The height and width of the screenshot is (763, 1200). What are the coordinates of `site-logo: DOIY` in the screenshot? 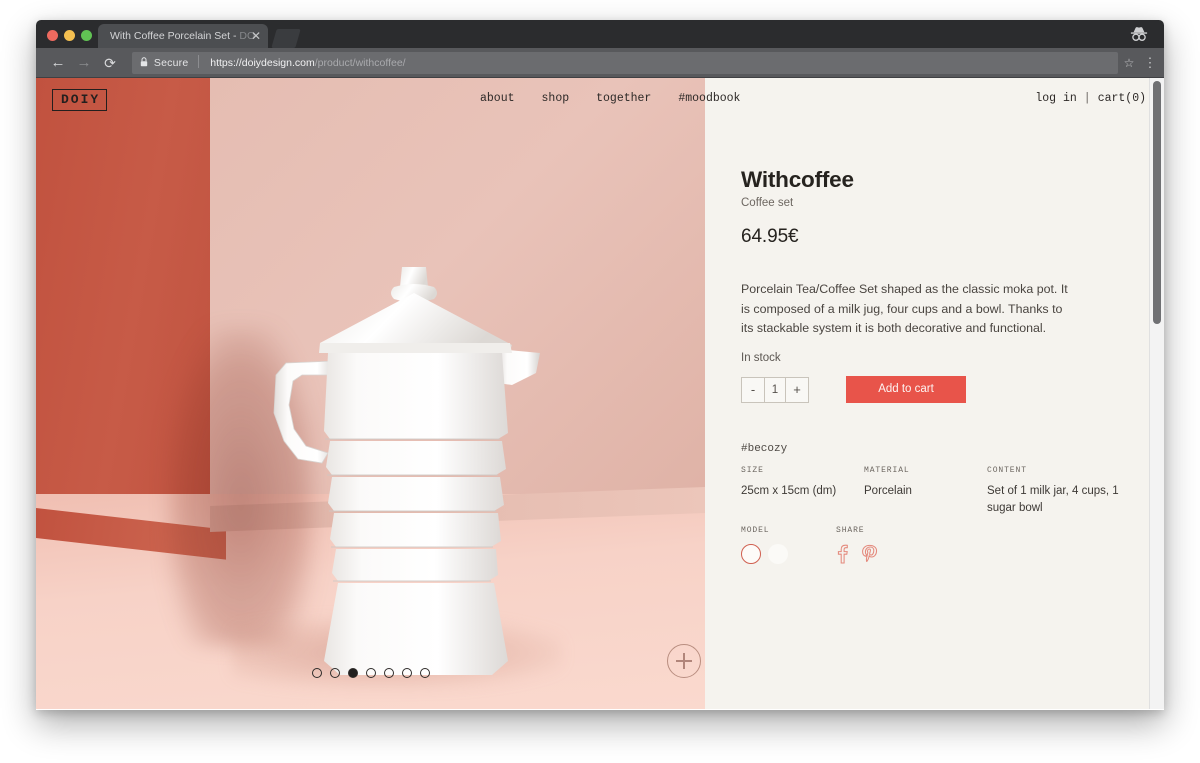 It's located at (80, 100).